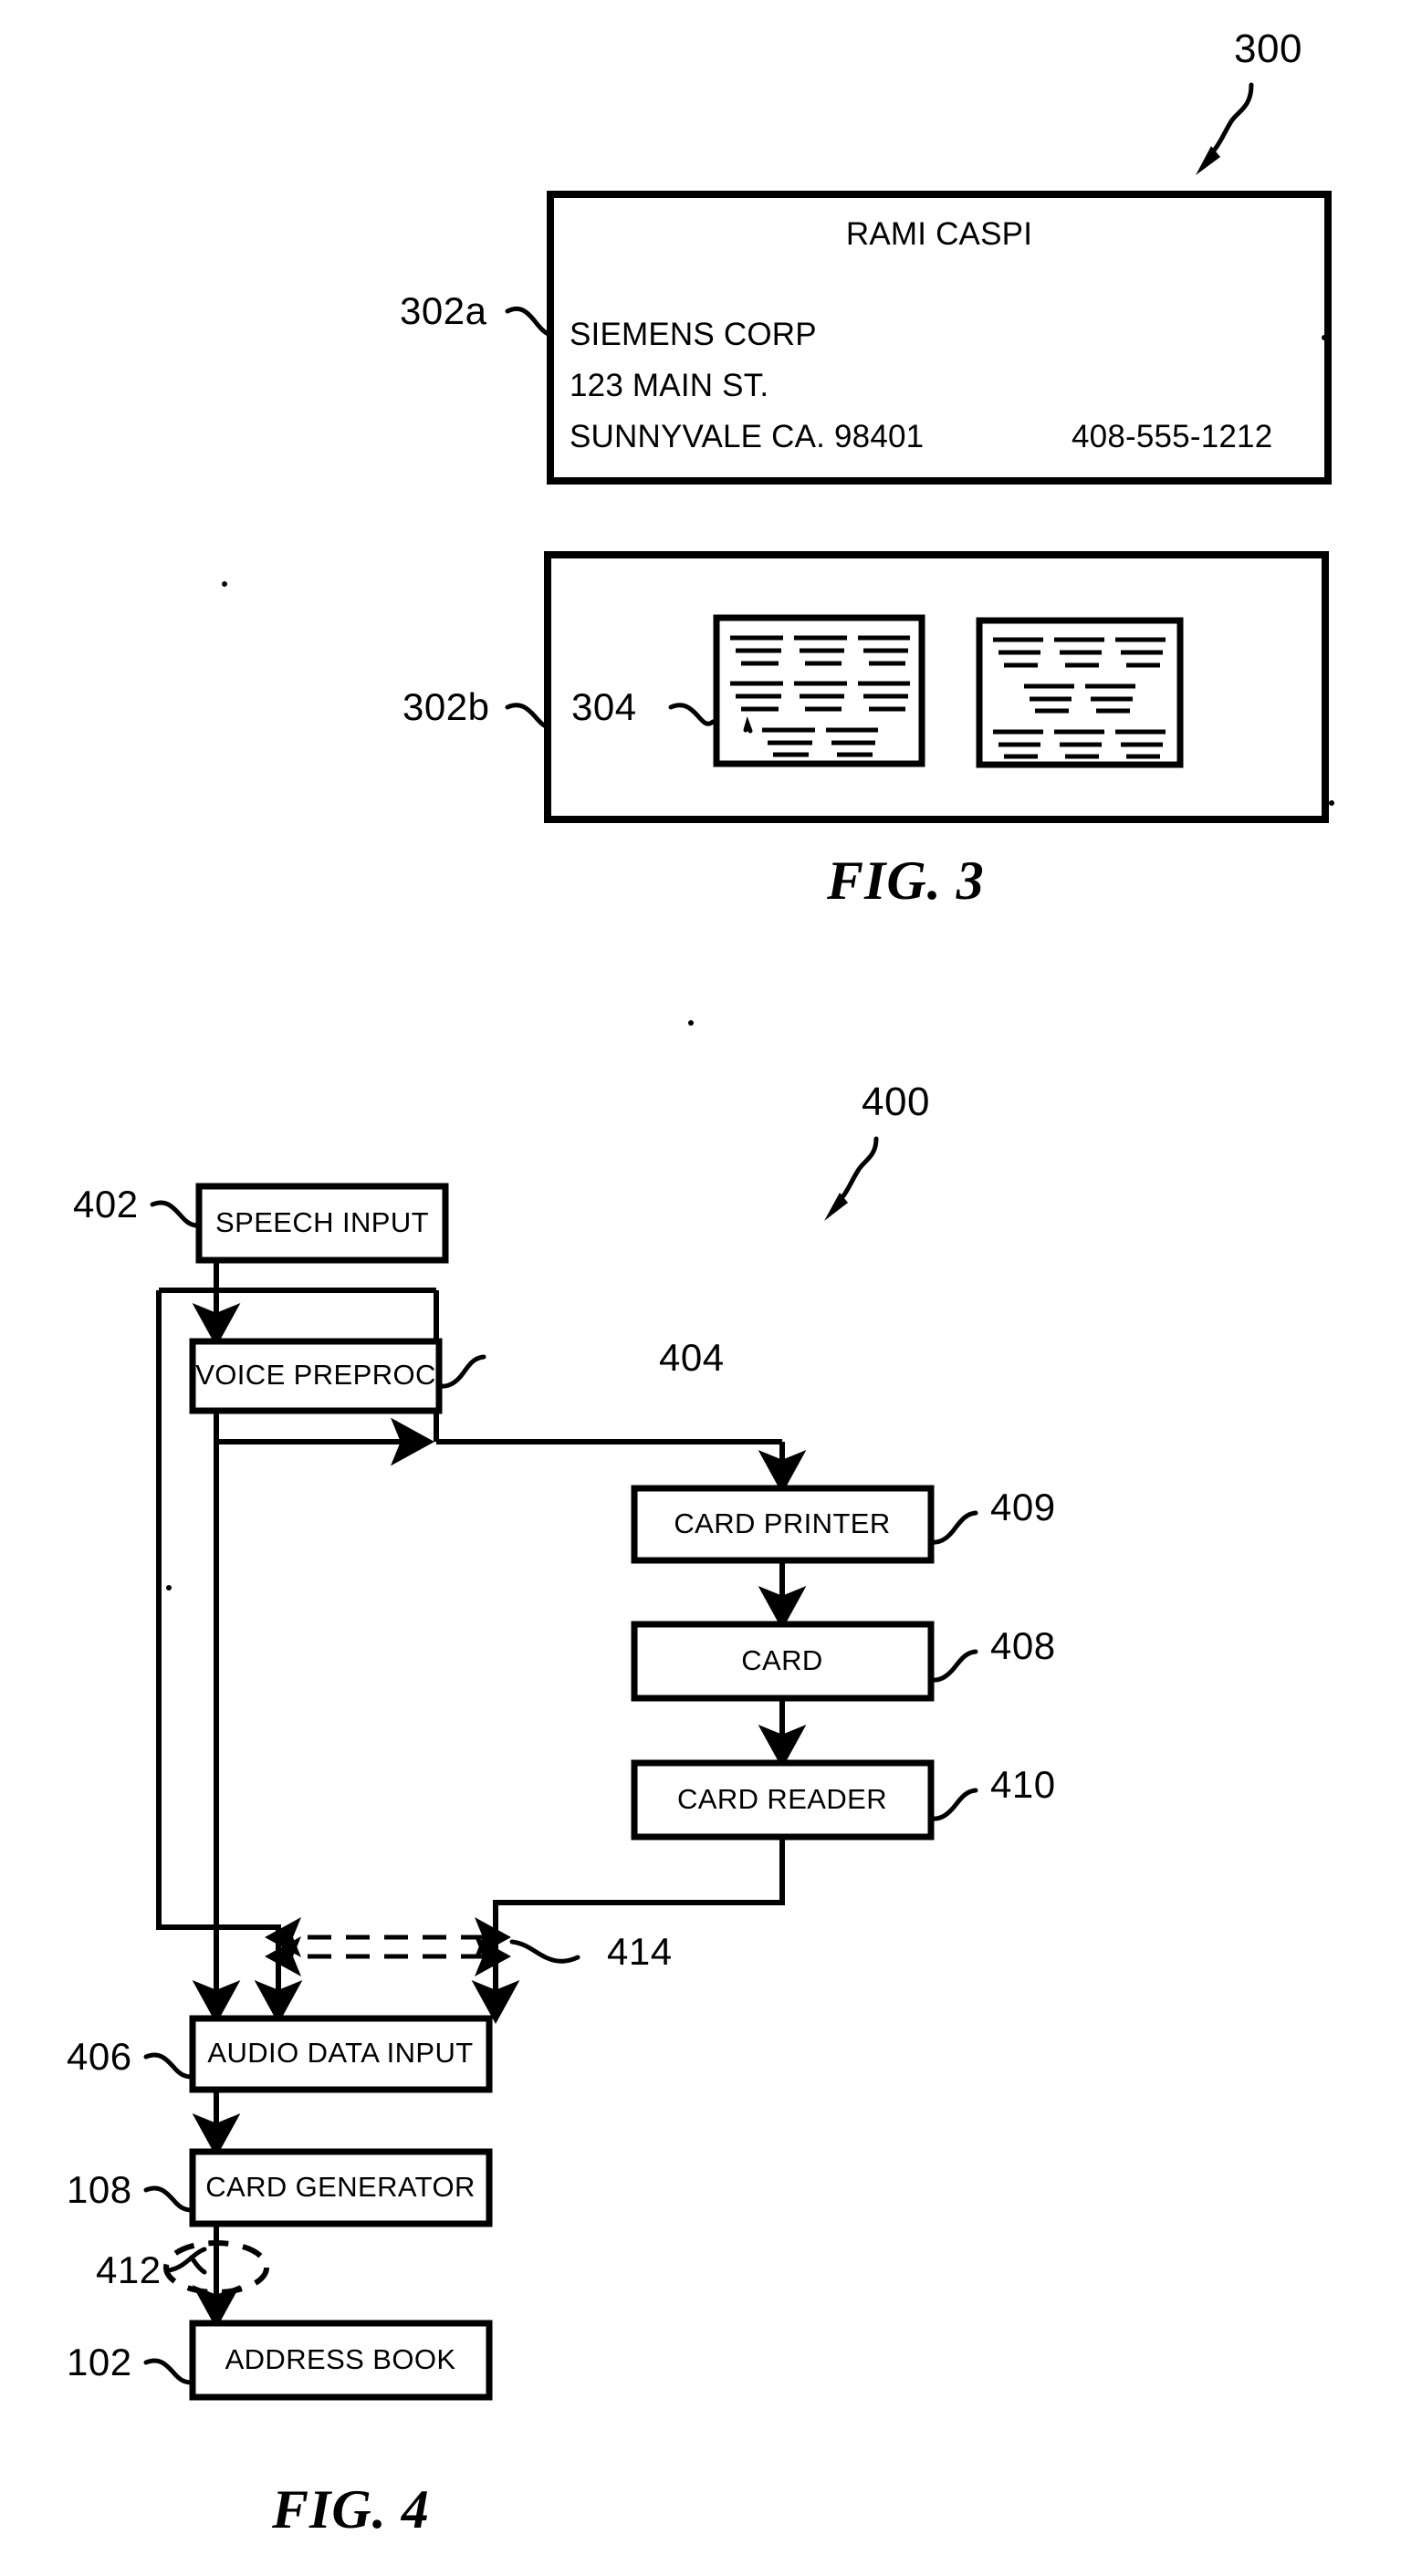 The width and height of the screenshot is (1401, 2576). What do you see at coordinates (443, 310) in the screenshot?
I see `ref-302a: 302a` at bounding box center [443, 310].